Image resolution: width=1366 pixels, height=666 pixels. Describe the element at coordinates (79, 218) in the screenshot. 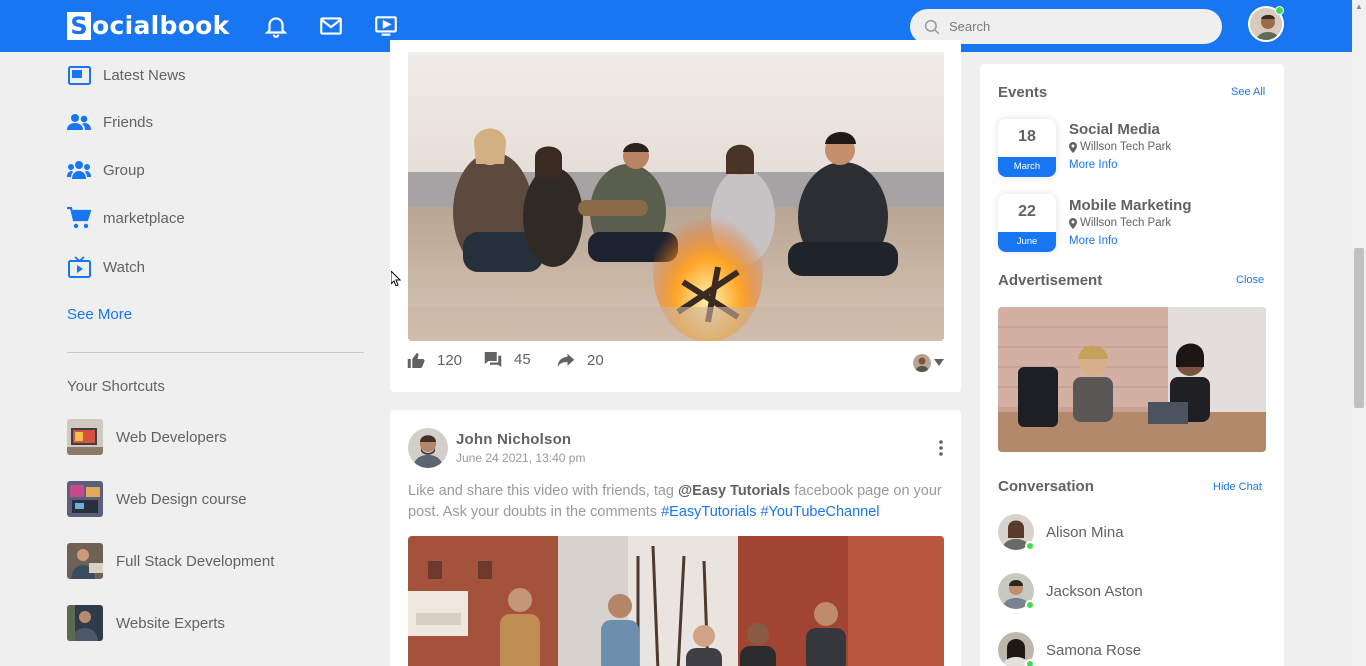

I see `cart-icon` at that location.